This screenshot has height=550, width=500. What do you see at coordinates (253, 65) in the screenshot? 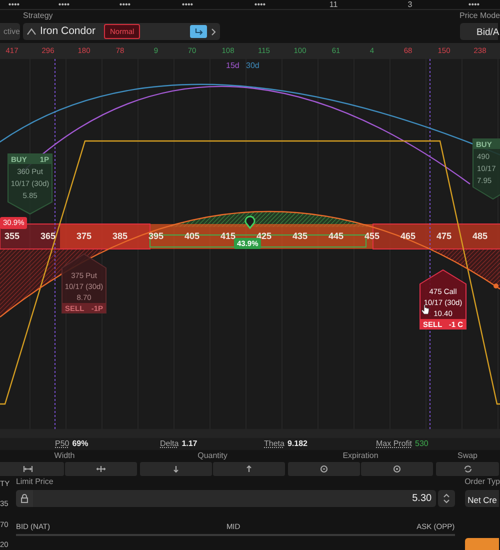
I see `legend-label: 30d` at bounding box center [253, 65].